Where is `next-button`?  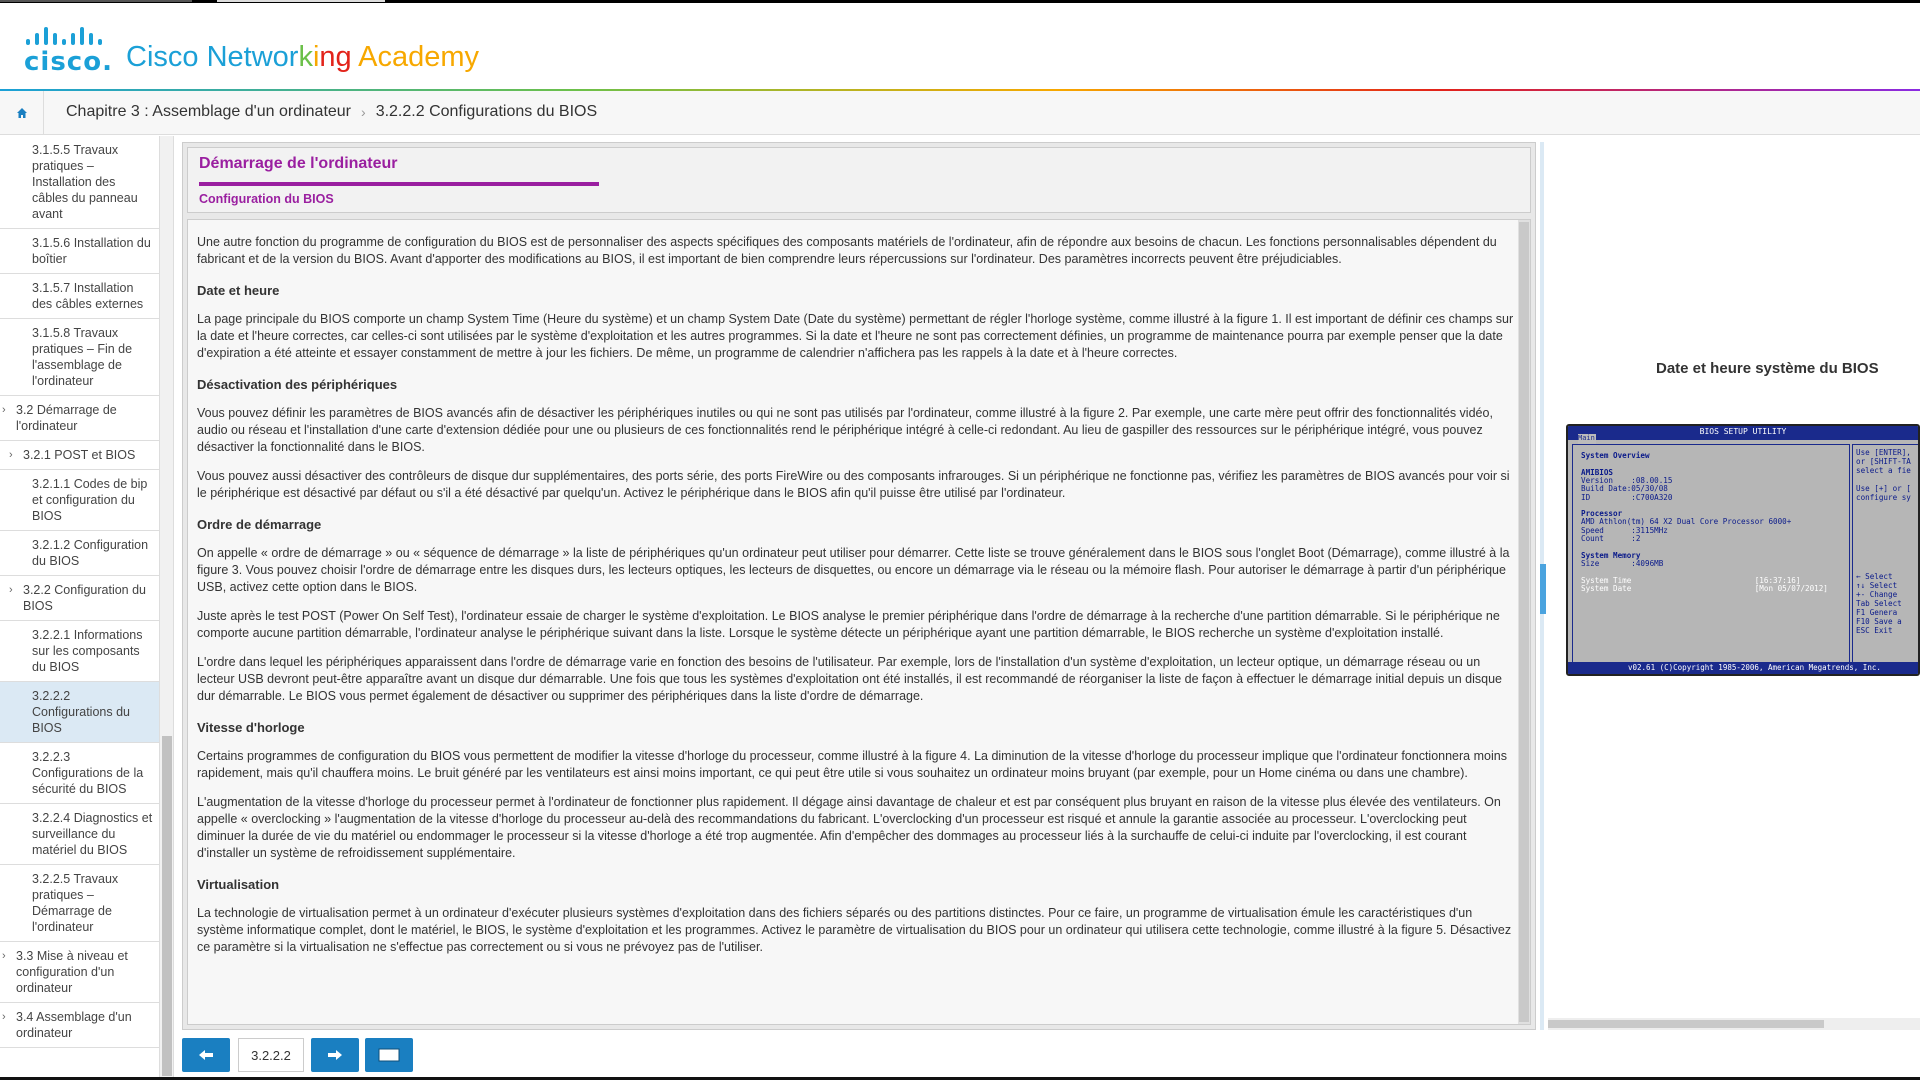
next-button is located at coordinates (335, 1055).